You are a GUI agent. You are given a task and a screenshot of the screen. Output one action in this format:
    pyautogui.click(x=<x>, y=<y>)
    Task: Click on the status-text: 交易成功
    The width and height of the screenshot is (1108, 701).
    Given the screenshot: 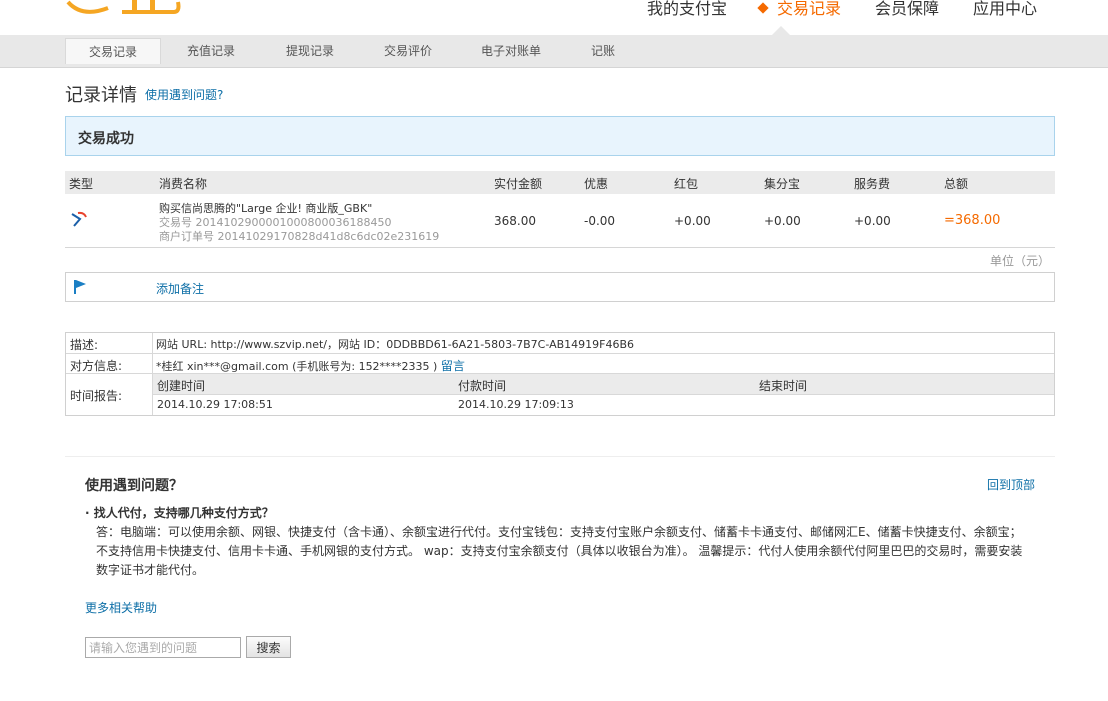 What is the action you would take?
    pyautogui.click(x=106, y=139)
    